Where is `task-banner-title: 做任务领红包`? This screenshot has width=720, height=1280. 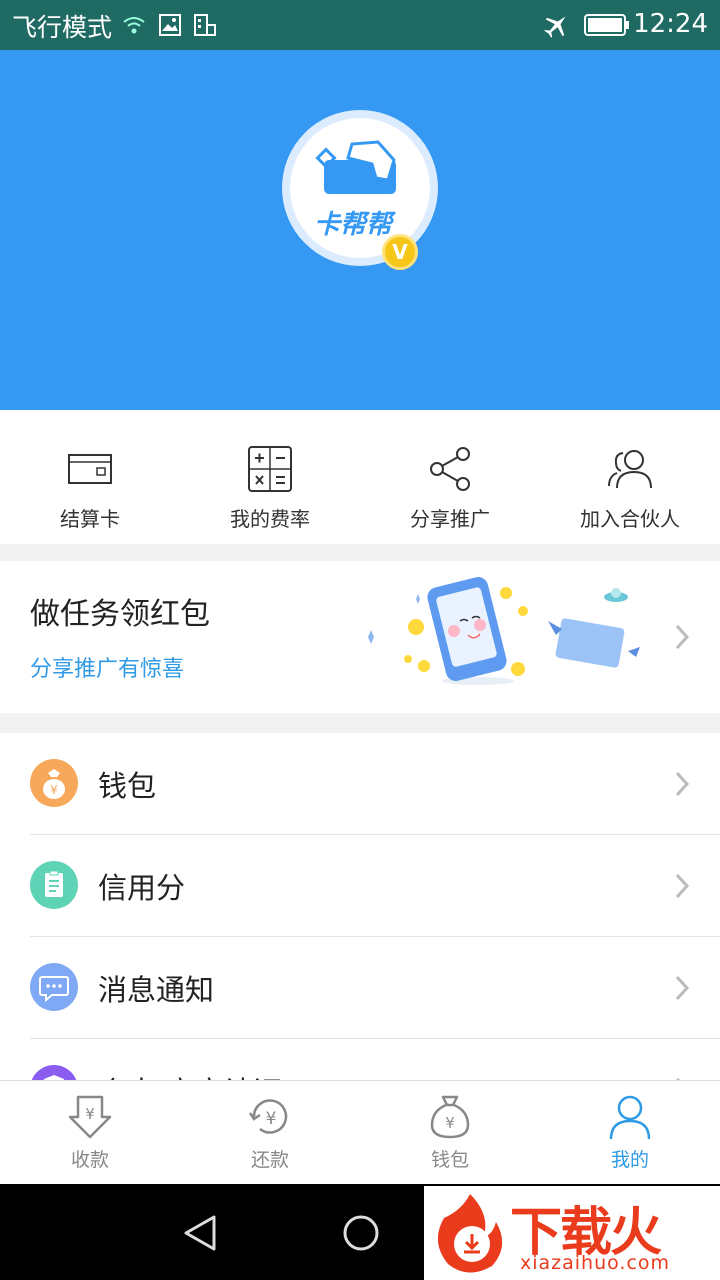
task-banner-title: 做任务领红包 is located at coordinates (120, 614).